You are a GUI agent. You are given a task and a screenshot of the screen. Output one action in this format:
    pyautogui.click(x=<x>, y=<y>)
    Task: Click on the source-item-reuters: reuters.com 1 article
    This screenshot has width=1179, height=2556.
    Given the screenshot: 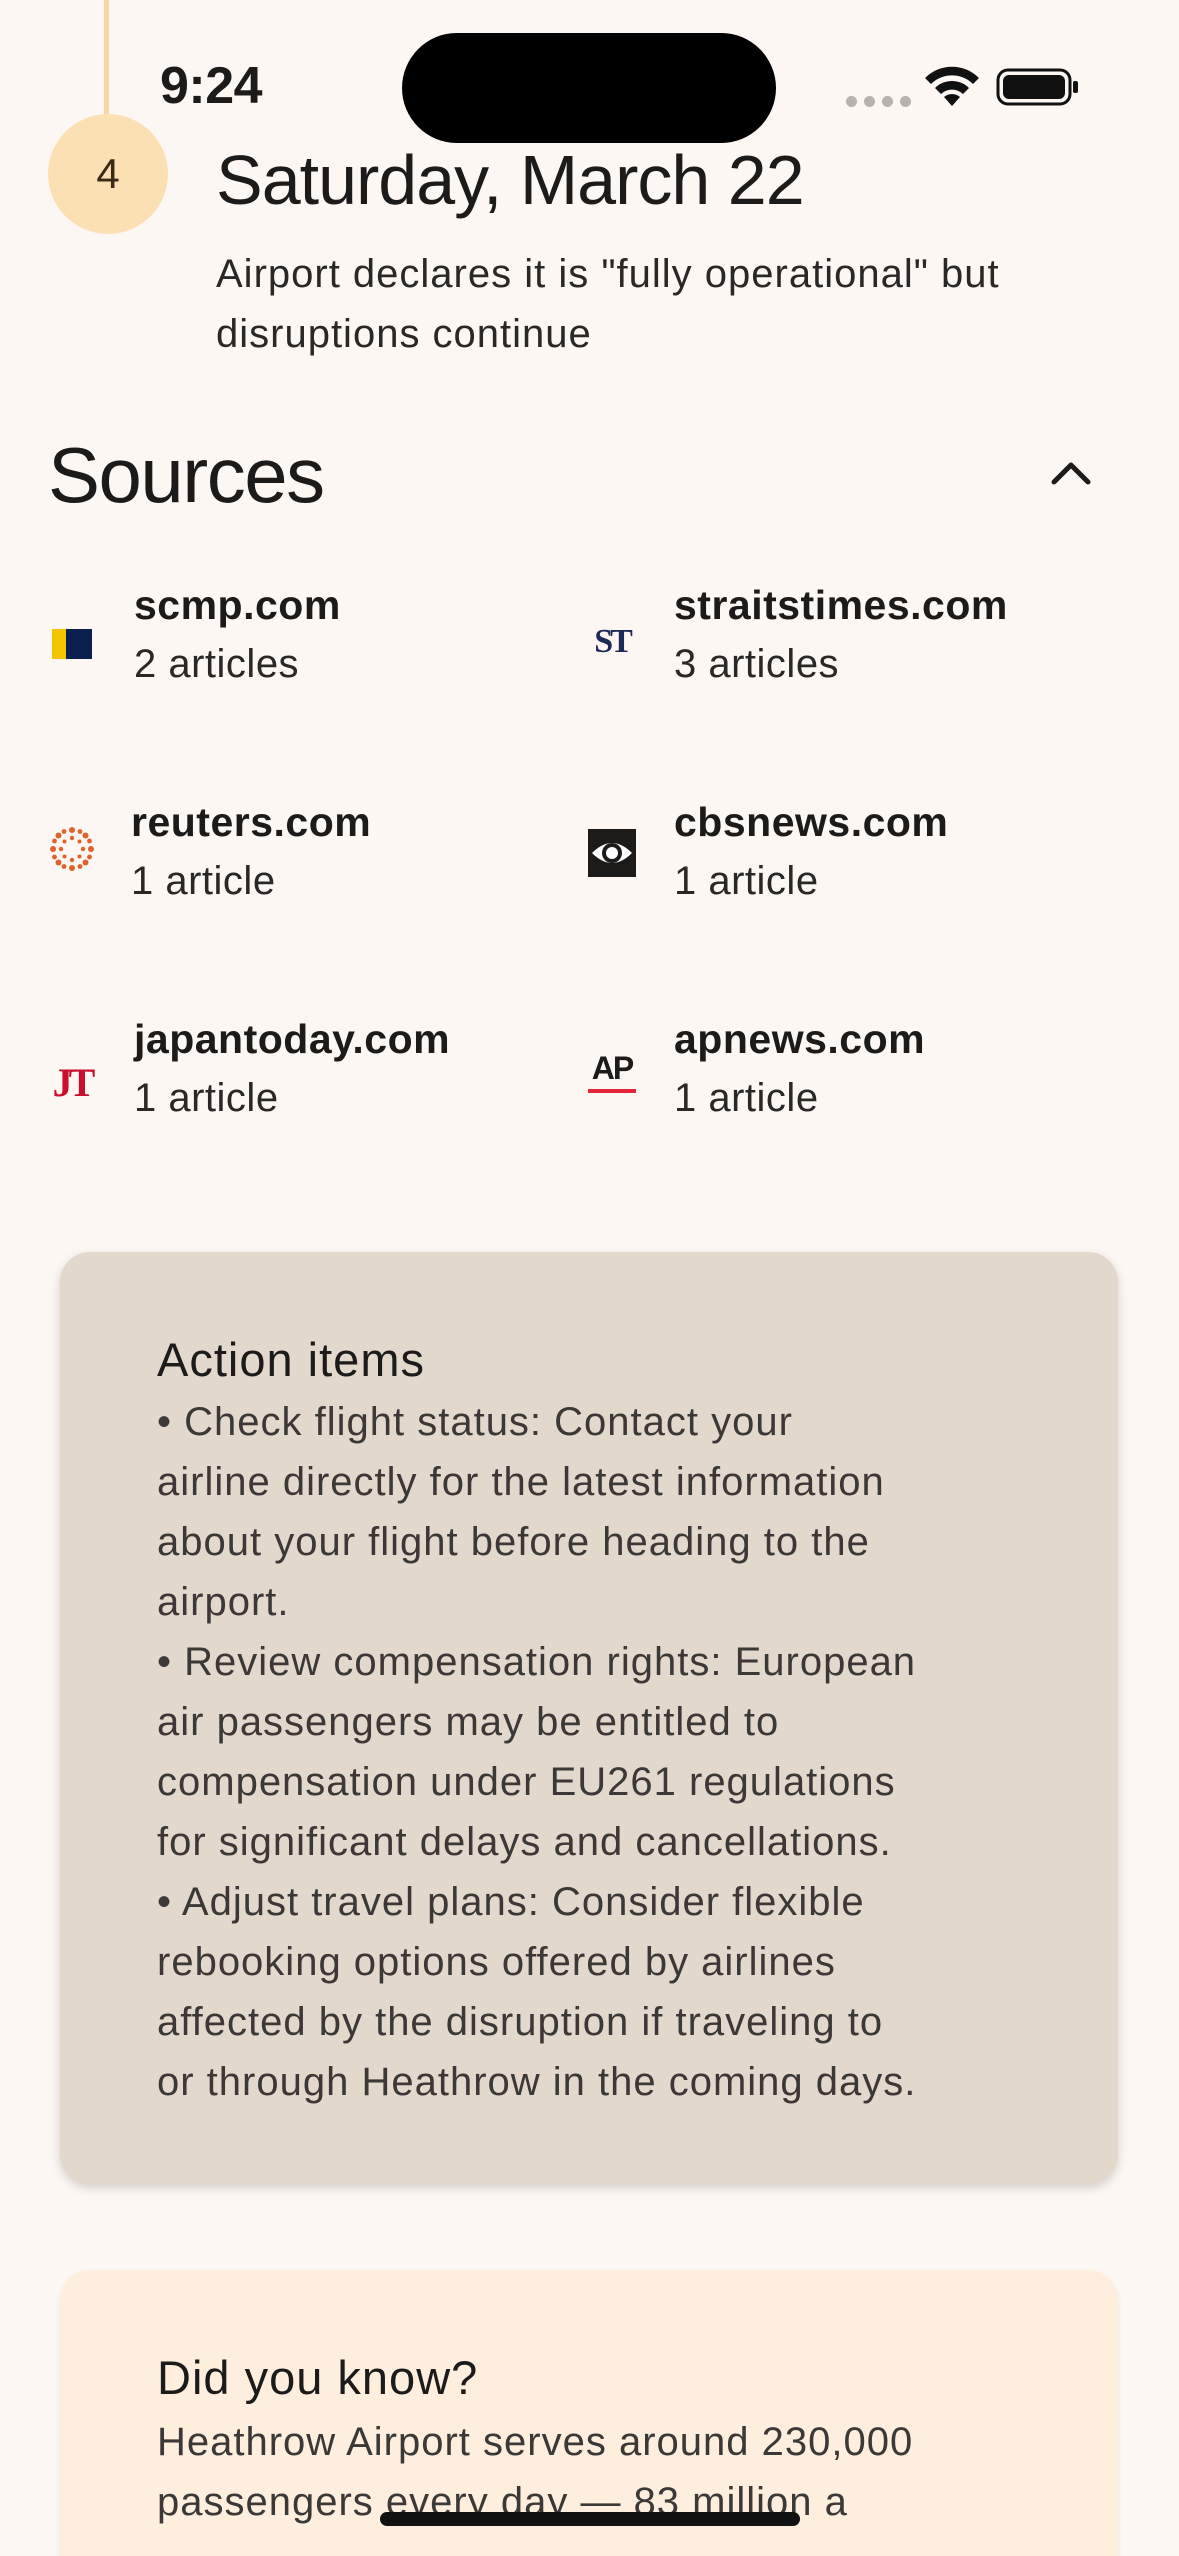 What is the action you would take?
    pyautogui.click(x=298, y=855)
    